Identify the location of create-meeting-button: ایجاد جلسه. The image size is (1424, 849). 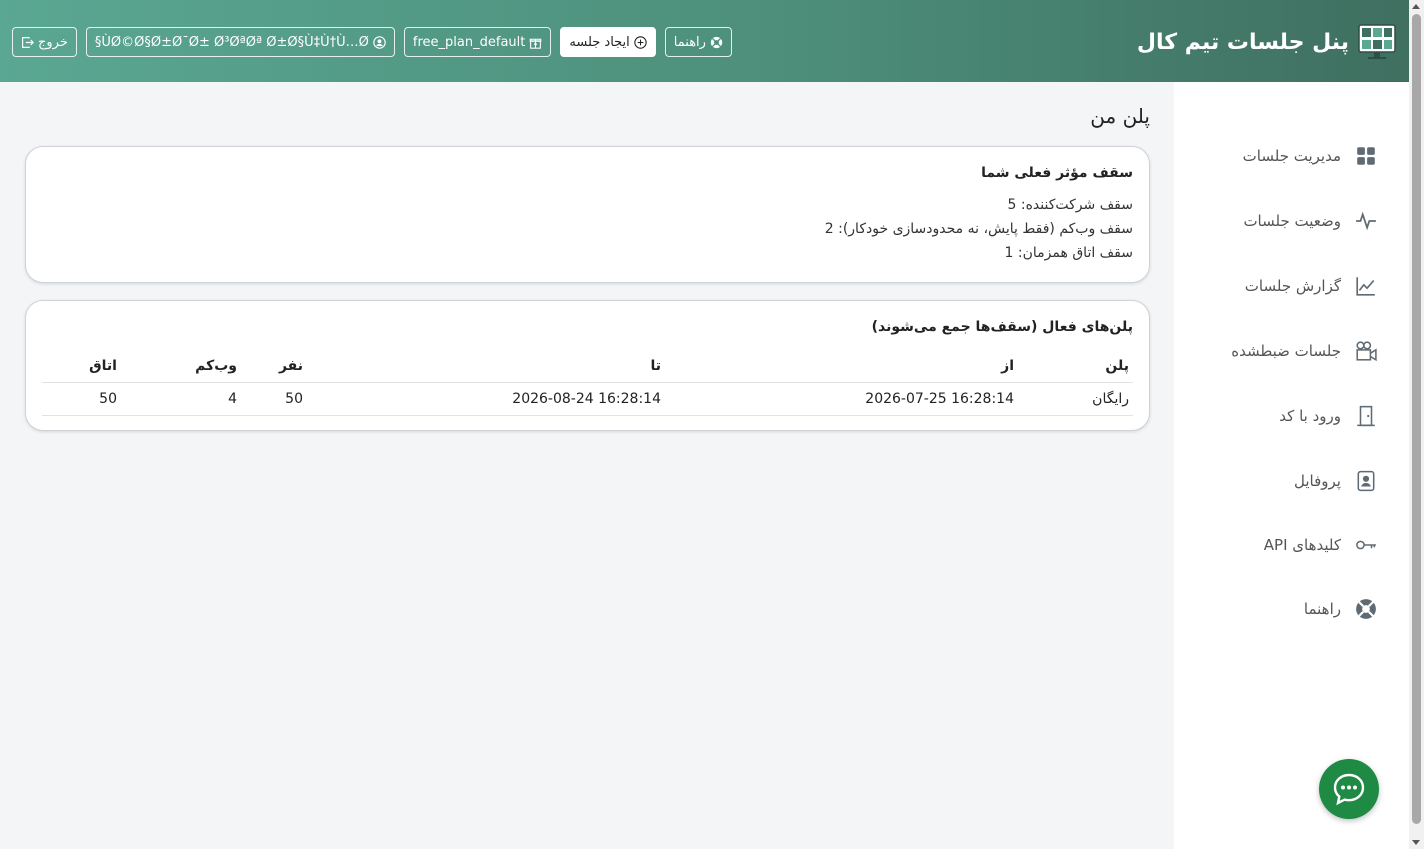
(608, 42).